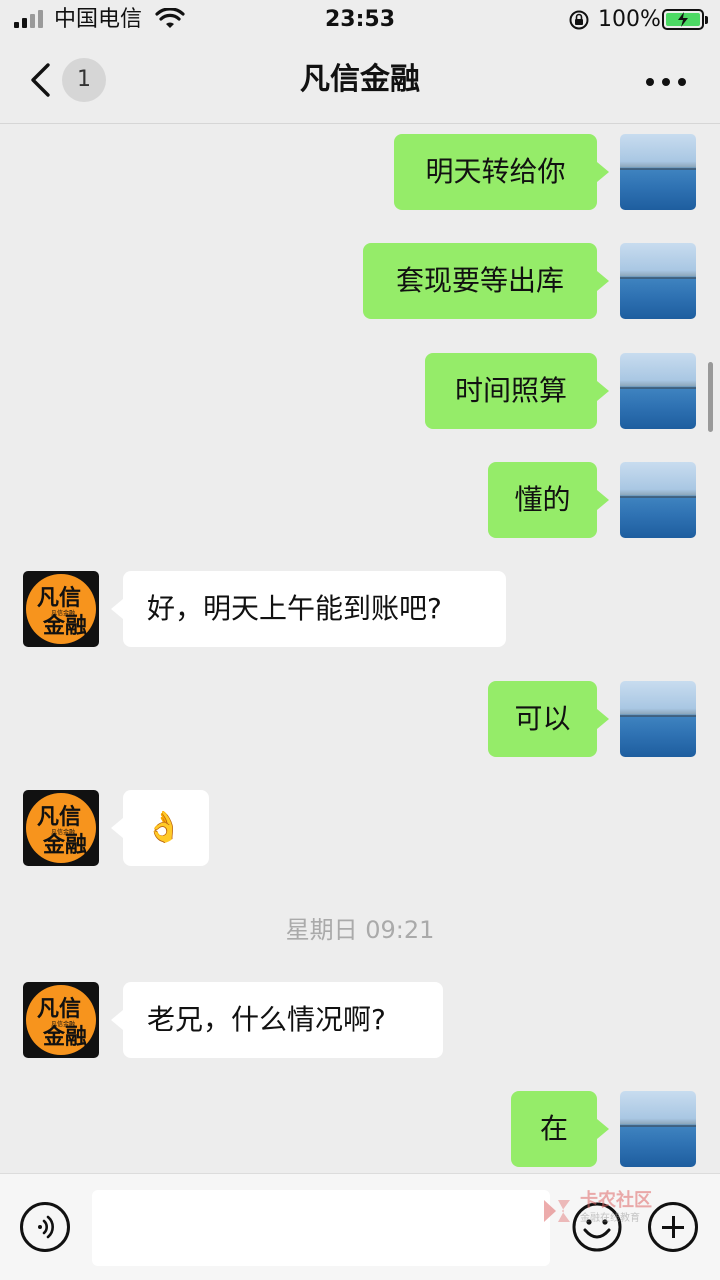  I want to click on watermark-subtitle: 金融在线教育, so click(610, 1218).